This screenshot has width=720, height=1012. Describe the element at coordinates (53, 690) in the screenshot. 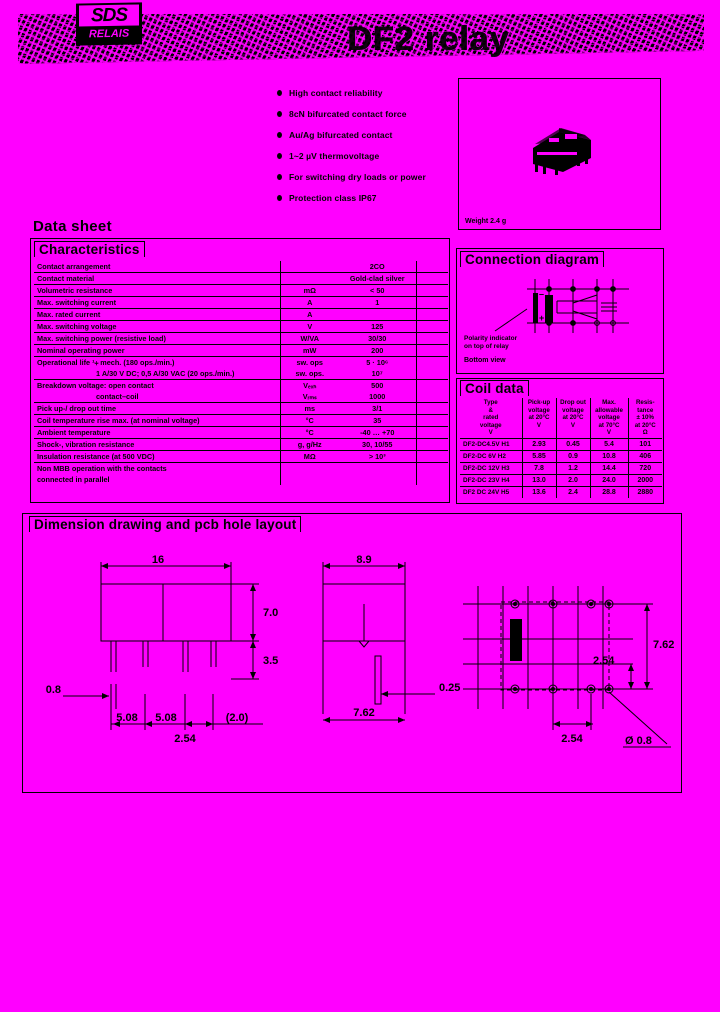

I see `dim-pin-width: 0.8` at that location.